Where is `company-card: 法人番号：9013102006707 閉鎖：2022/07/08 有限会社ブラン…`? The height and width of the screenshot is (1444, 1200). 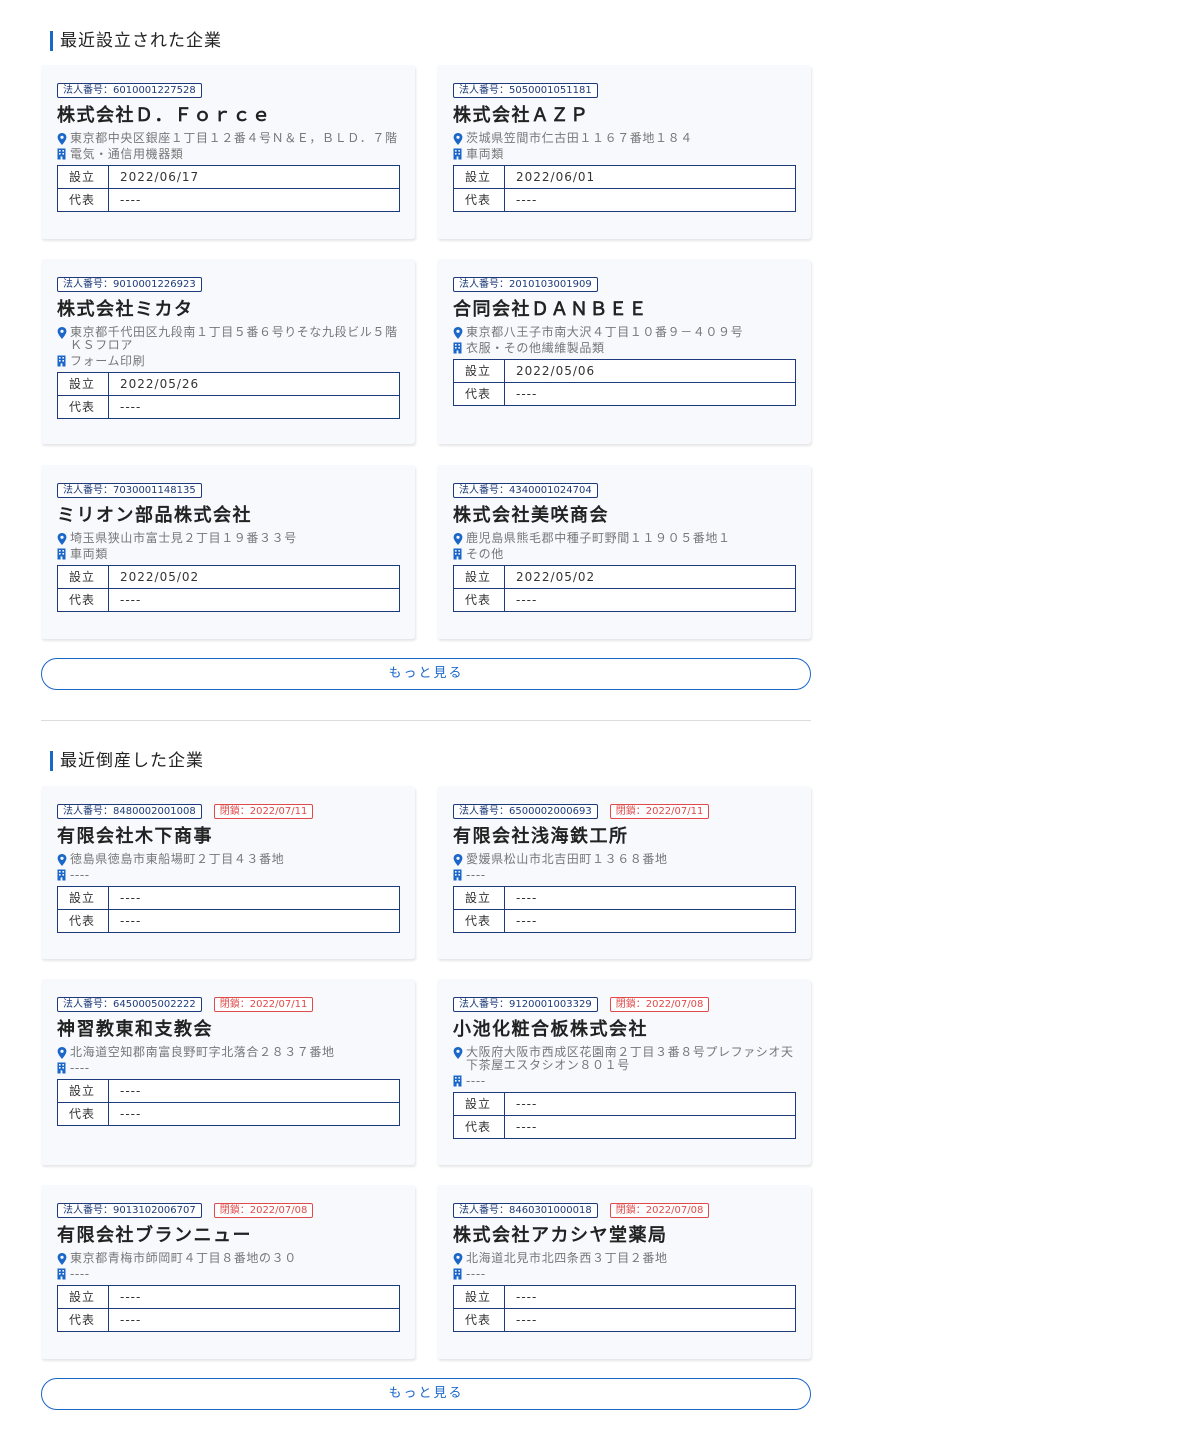
company-card: 法人番号：9013102006707 閉鎖：2022/07/08 有限会社ブラン… is located at coordinates (228, 1272).